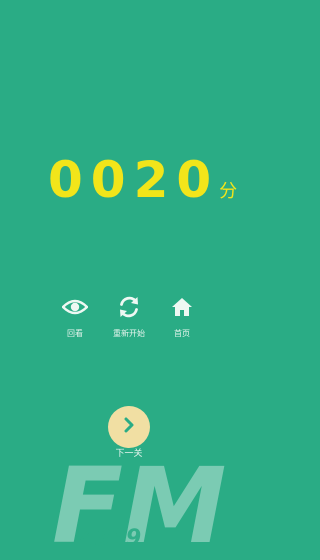  Describe the element at coordinates (182, 333) in the screenshot. I see `home-label: 首页` at that location.